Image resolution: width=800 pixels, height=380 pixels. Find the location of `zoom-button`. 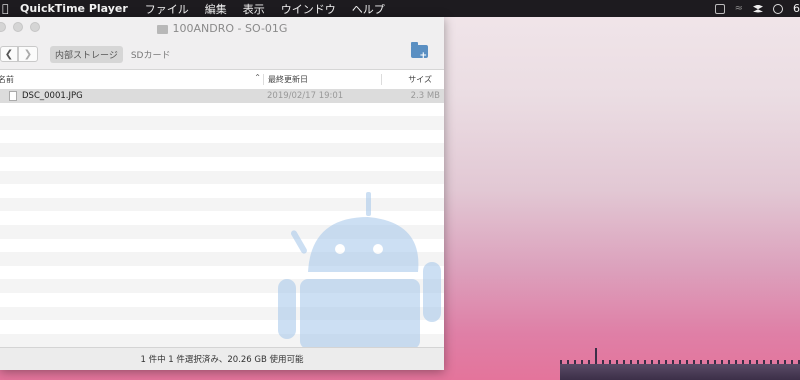

zoom-button is located at coordinates (35, 27).